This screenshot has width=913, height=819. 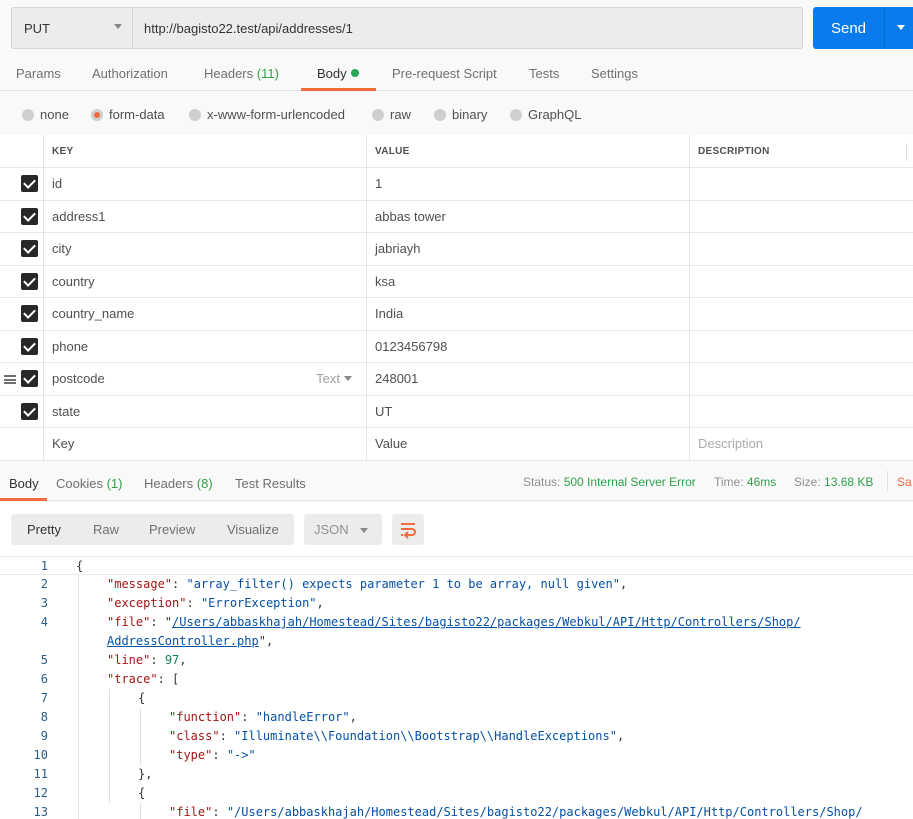 What do you see at coordinates (241, 73) in the screenshot?
I see `tab-headers: Headers (11)` at bounding box center [241, 73].